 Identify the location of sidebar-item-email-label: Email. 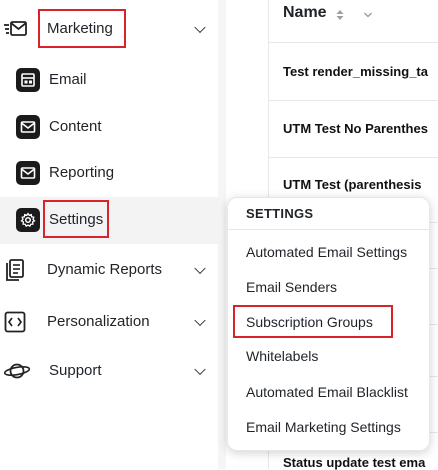
(68, 79).